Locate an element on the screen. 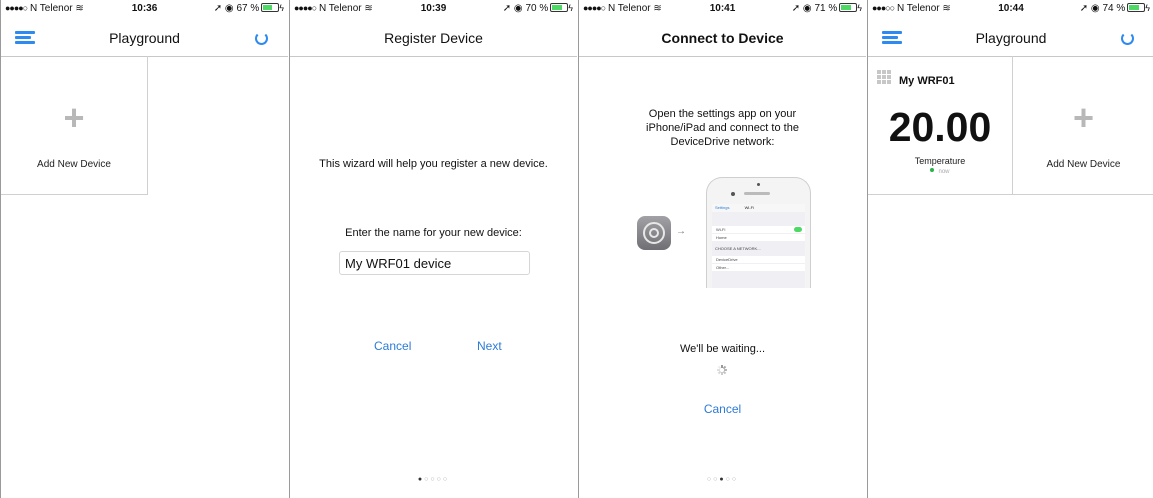 This screenshot has height=498, width=1153. device-tile: My WRF01 20.00 Temperature now is located at coordinates (940, 125).